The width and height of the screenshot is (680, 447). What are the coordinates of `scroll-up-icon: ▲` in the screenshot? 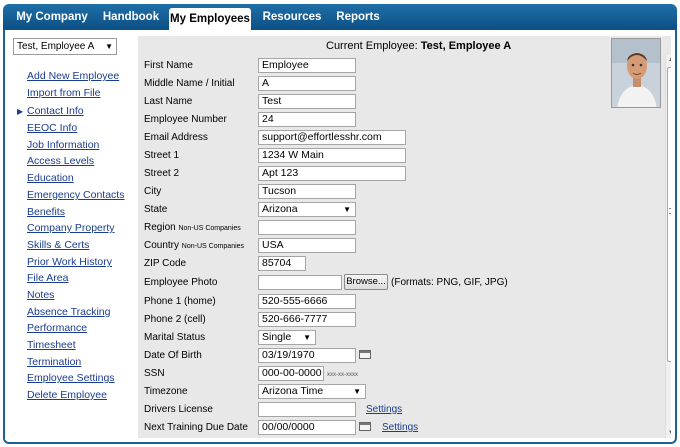 It's located at (668, 60).